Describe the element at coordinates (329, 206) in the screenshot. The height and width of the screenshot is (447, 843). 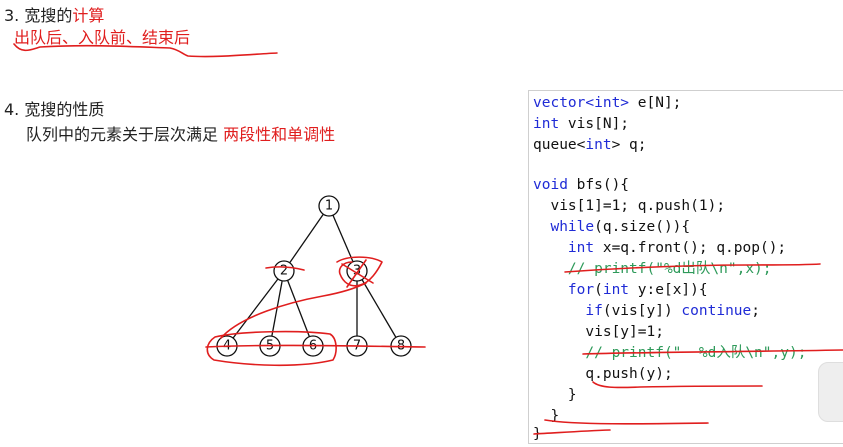
I see `tree-node-label: 1` at that location.